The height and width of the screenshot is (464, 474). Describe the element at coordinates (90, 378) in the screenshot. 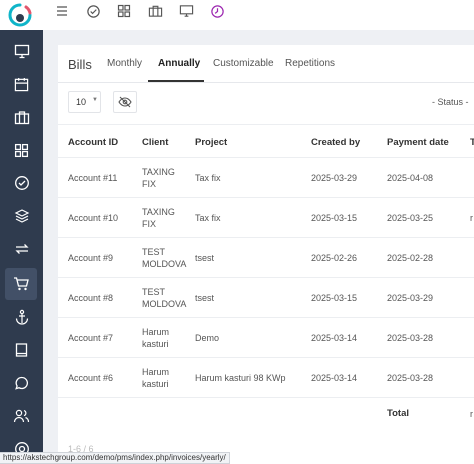

I see `cell-account: Account #6` at that location.